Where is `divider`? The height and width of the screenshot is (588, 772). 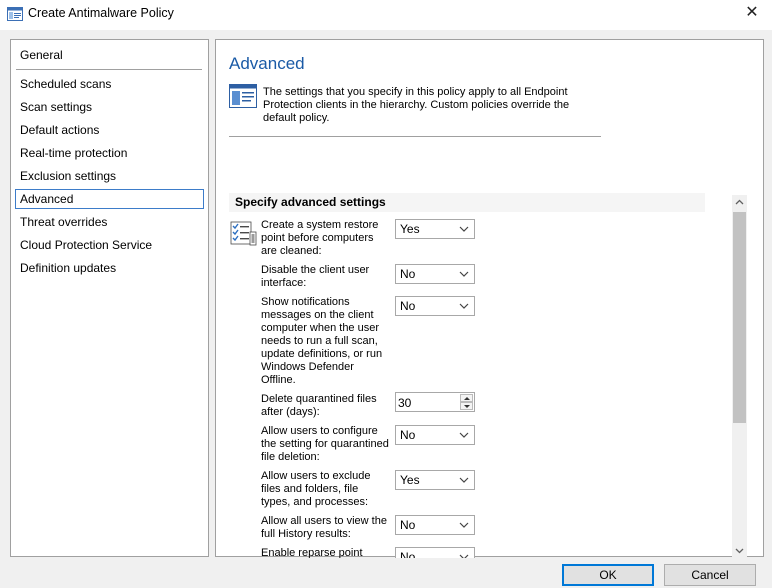
divider is located at coordinates (415, 136).